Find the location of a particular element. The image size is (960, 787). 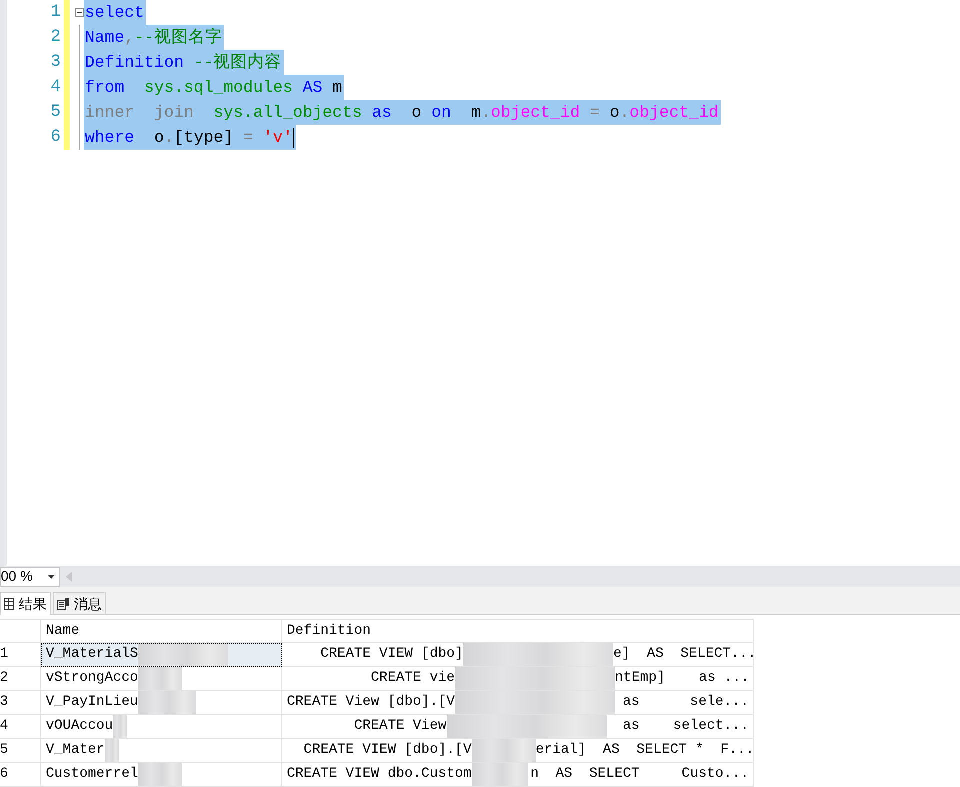

line-number: 4 is located at coordinates (55, 88).